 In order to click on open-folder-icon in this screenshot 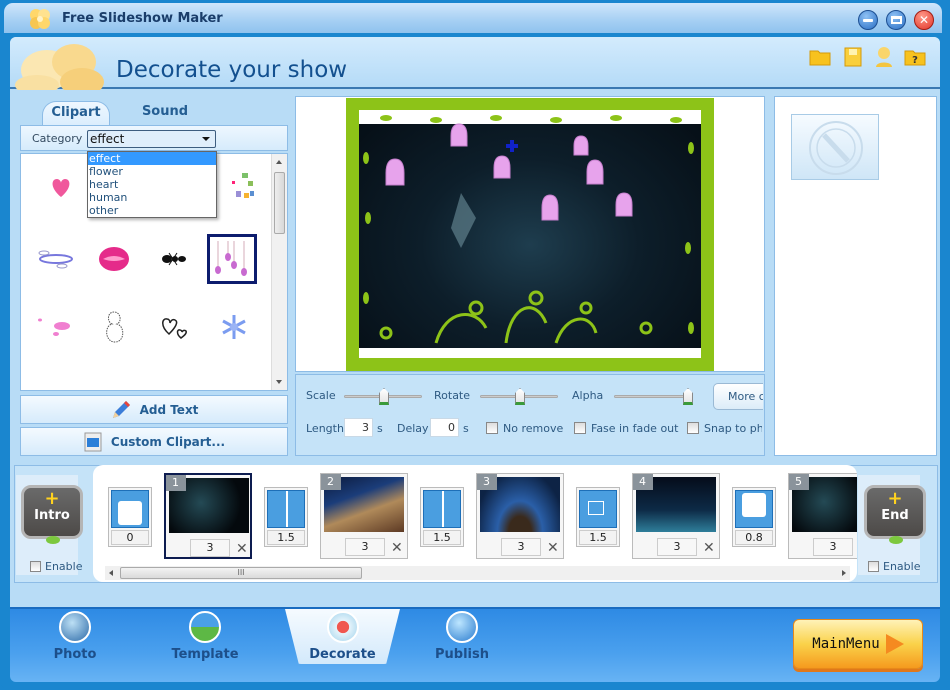, I will do `click(820, 57)`.